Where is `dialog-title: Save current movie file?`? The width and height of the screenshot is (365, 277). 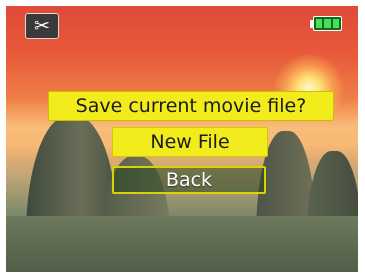
dialog-title: Save current movie file? is located at coordinates (191, 106).